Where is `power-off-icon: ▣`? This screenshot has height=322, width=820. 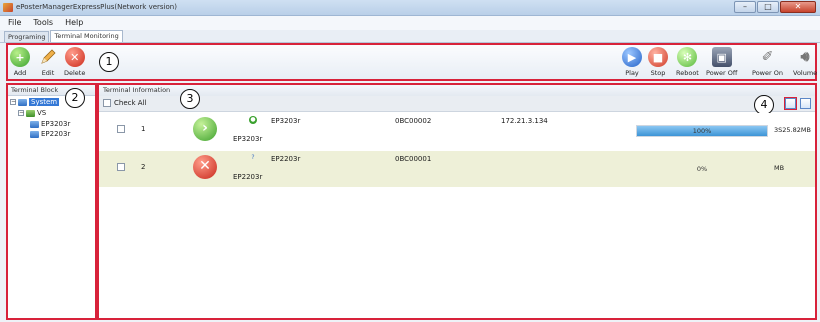 power-off-icon: ▣ is located at coordinates (721, 57).